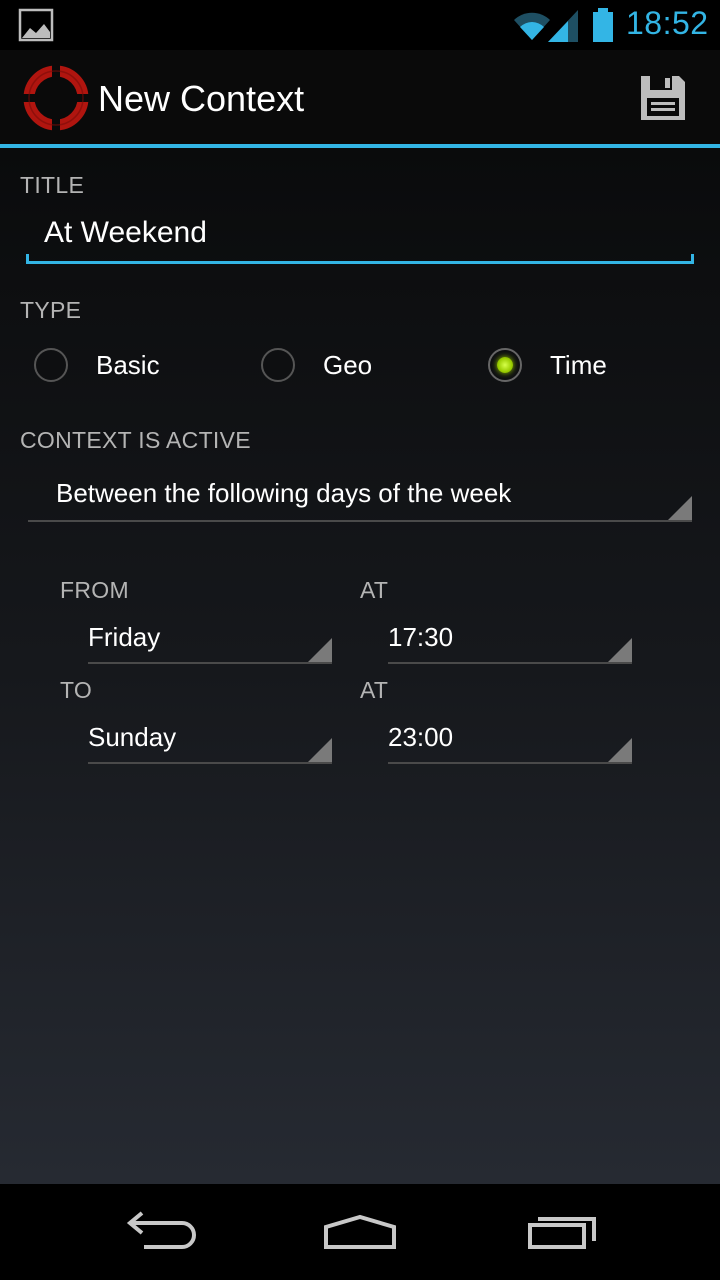 Image resolution: width=720 pixels, height=1280 pixels. I want to click on to-day-value: Sunday, so click(132, 737).